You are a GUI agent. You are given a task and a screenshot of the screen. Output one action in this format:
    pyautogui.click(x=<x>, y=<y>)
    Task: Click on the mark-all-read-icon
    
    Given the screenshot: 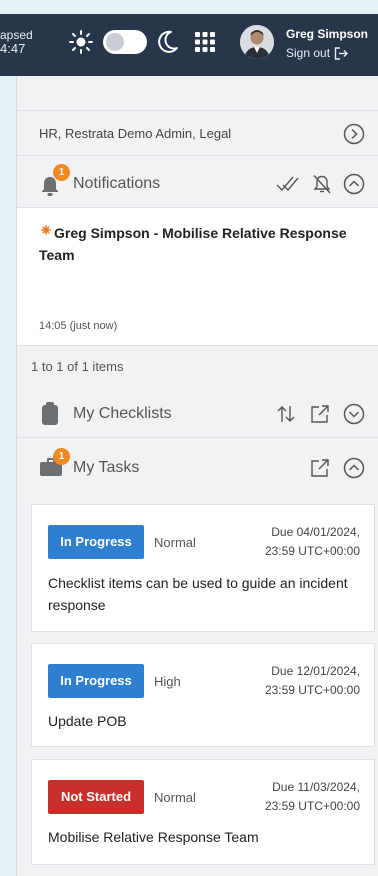 What is the action you would take?
    pyautogui.click(x=287, y=184)
    